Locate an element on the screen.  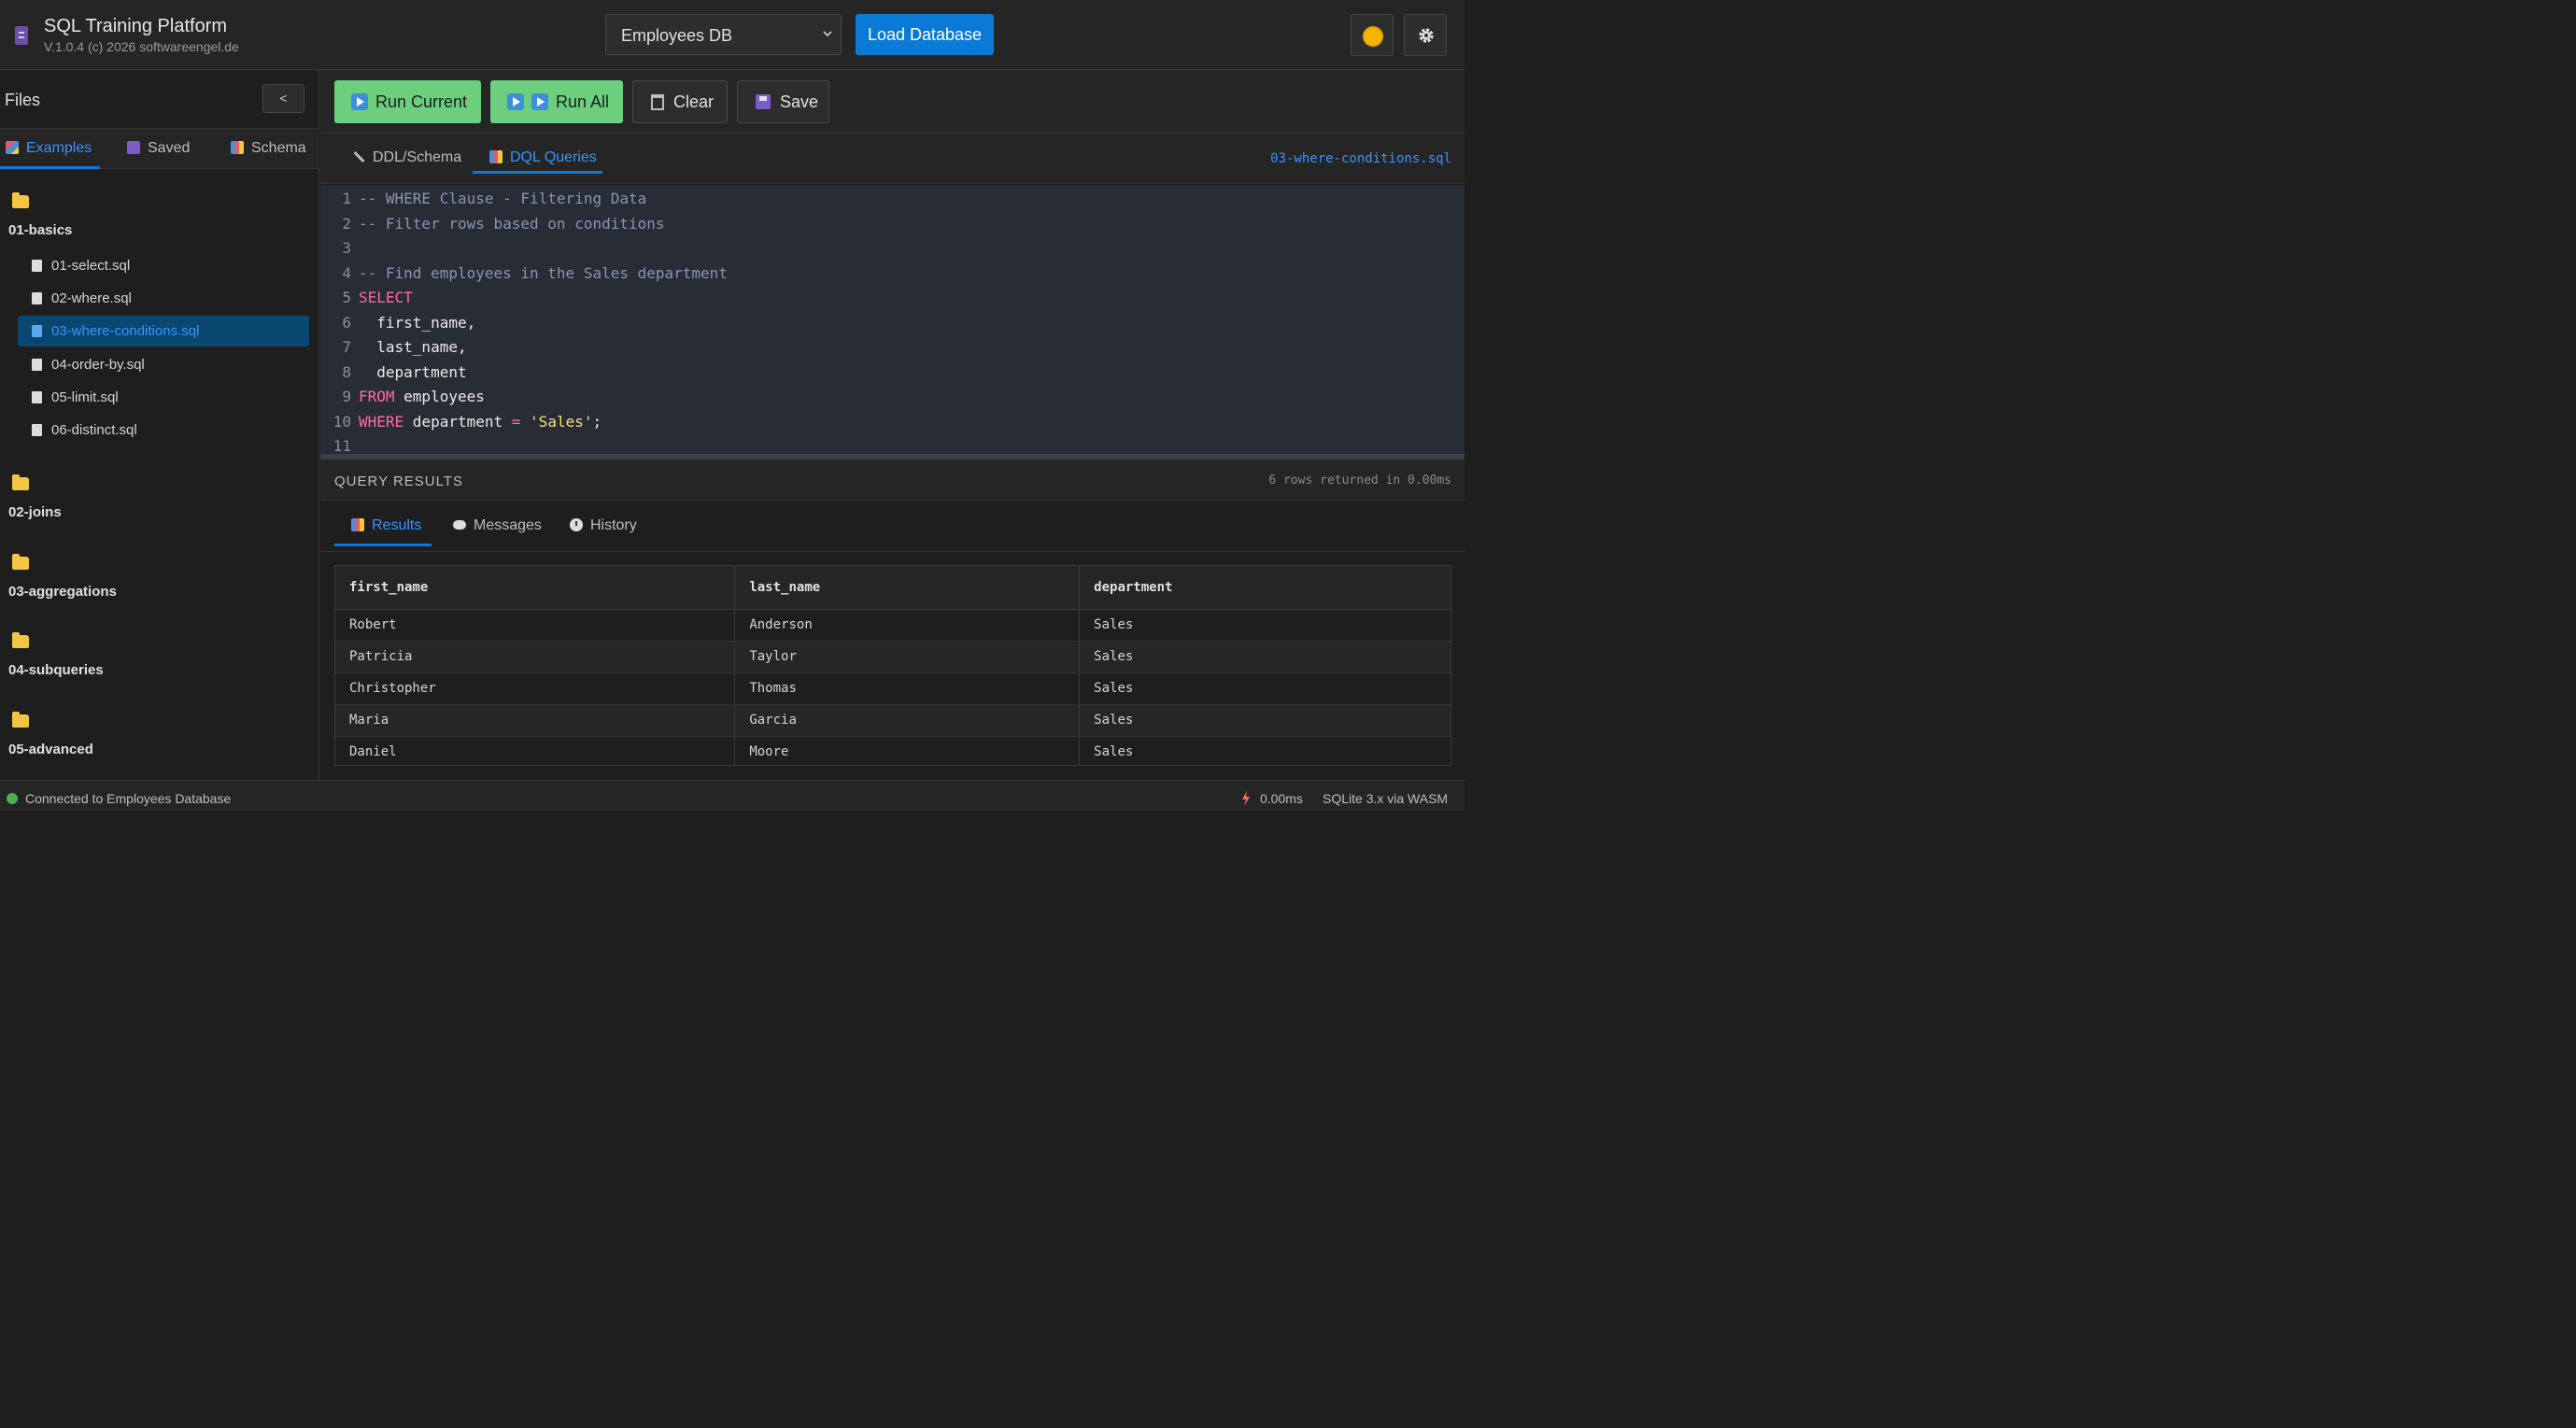
run-current-button: Run Current is located at coordinates (407, 101).